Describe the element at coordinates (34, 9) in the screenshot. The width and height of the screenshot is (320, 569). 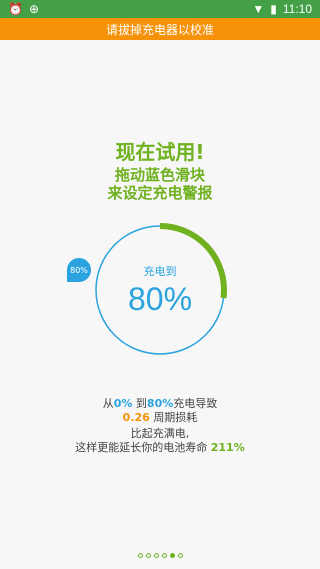
I see `notification-icon: ⊕` at that location.